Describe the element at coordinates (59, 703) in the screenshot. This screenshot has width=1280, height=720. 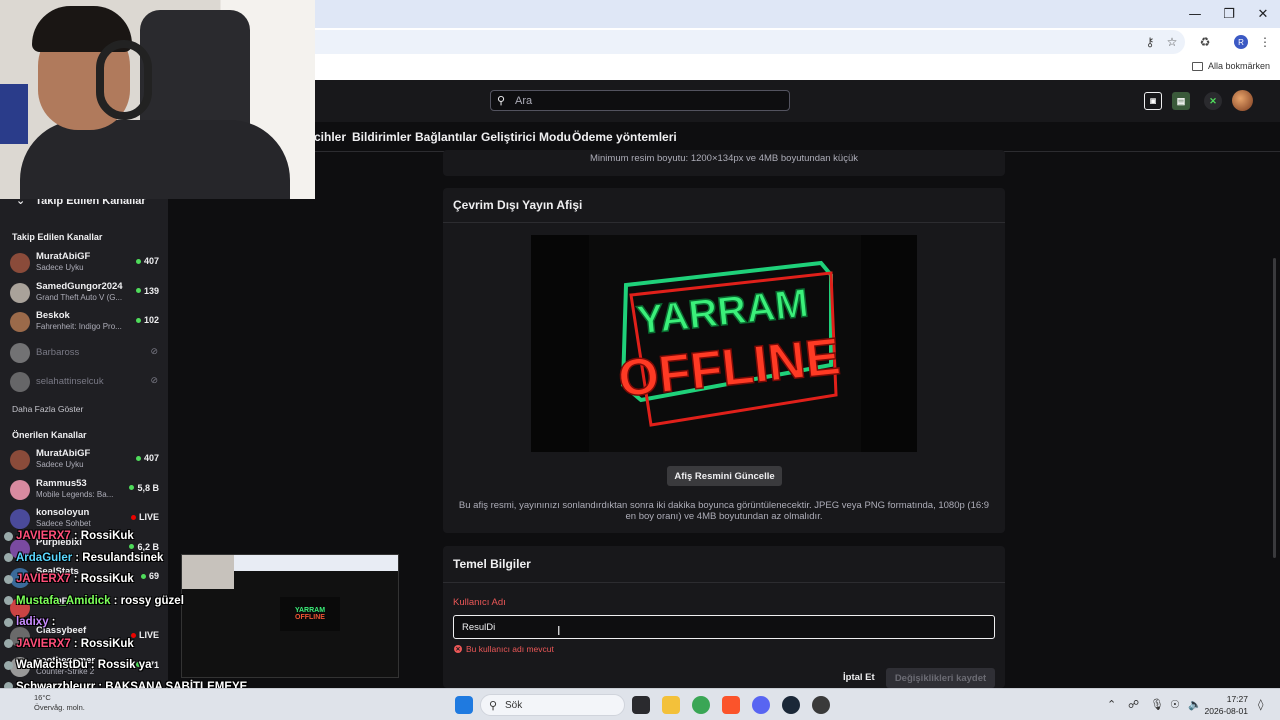
I see `weather-widget: 16°C Övervåg. moln.` at that location.